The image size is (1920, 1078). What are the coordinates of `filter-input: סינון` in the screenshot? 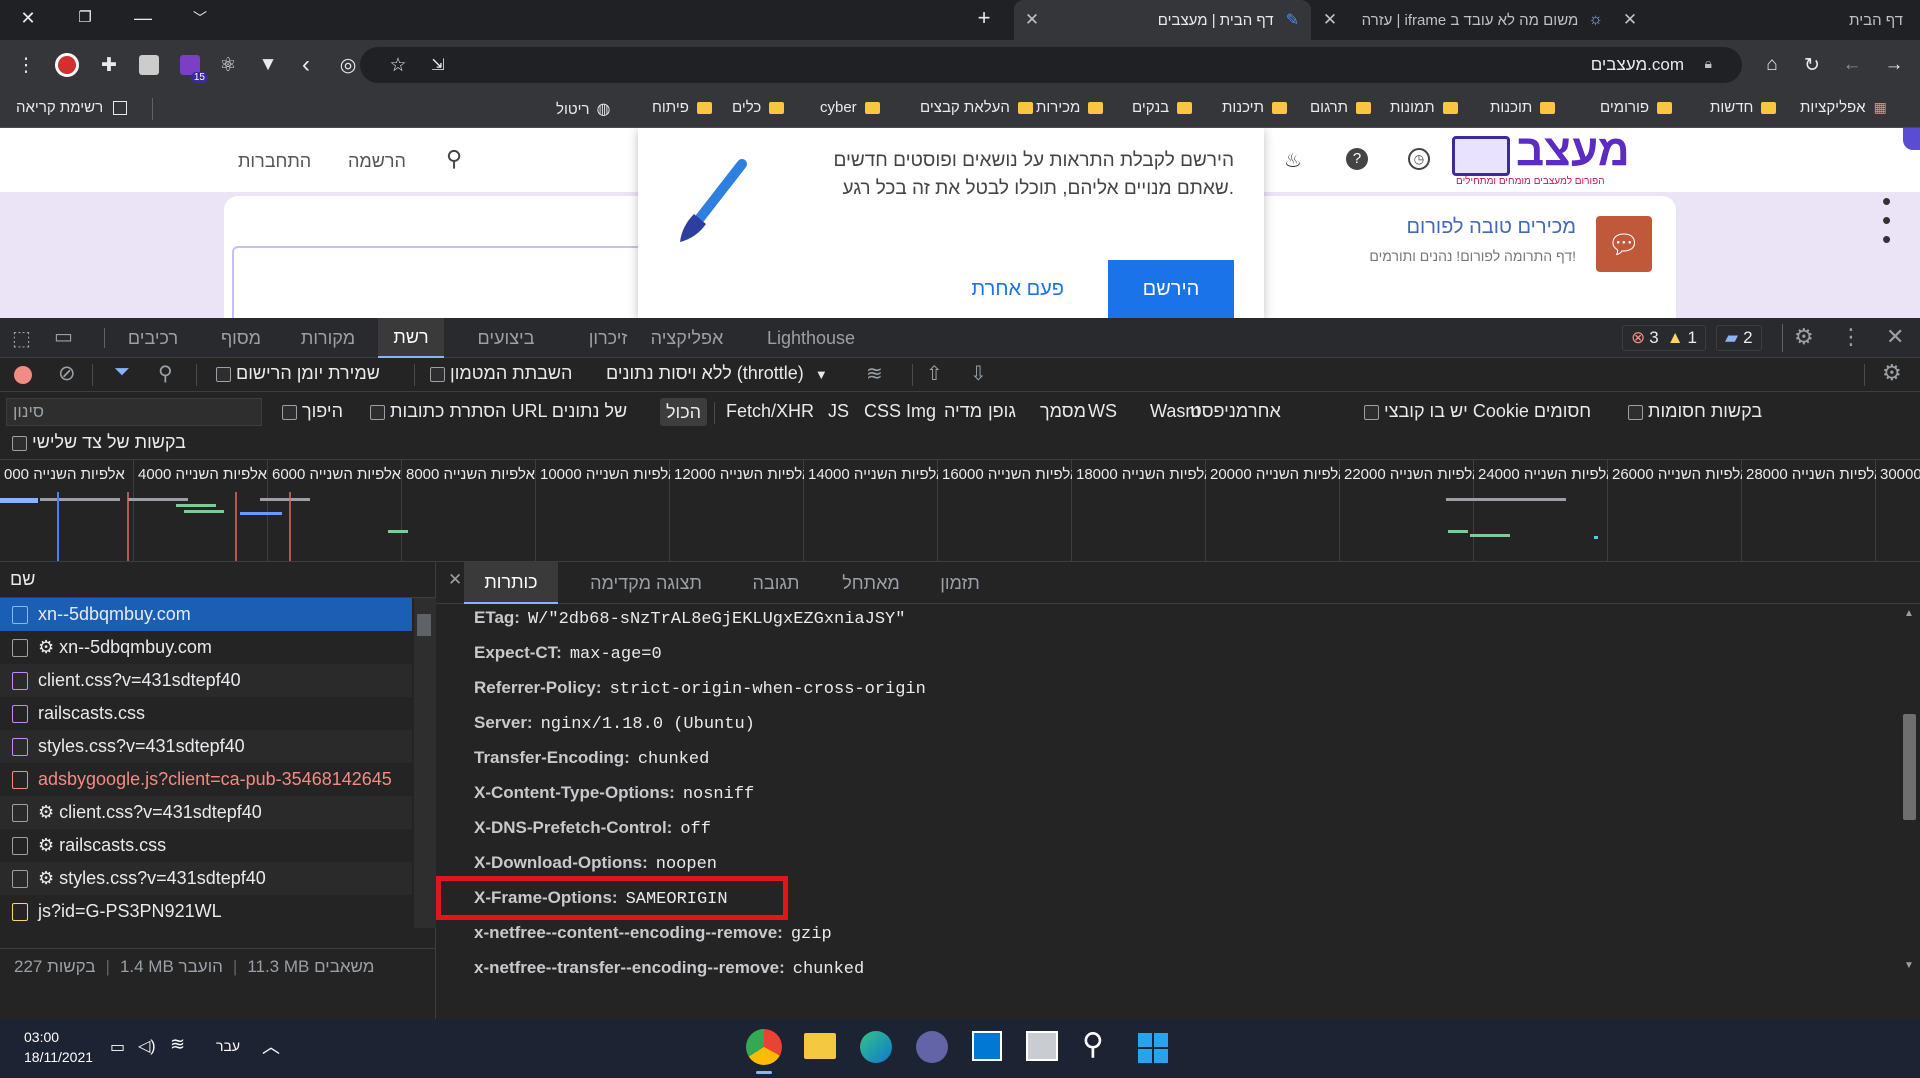 It's located at (134, 412).